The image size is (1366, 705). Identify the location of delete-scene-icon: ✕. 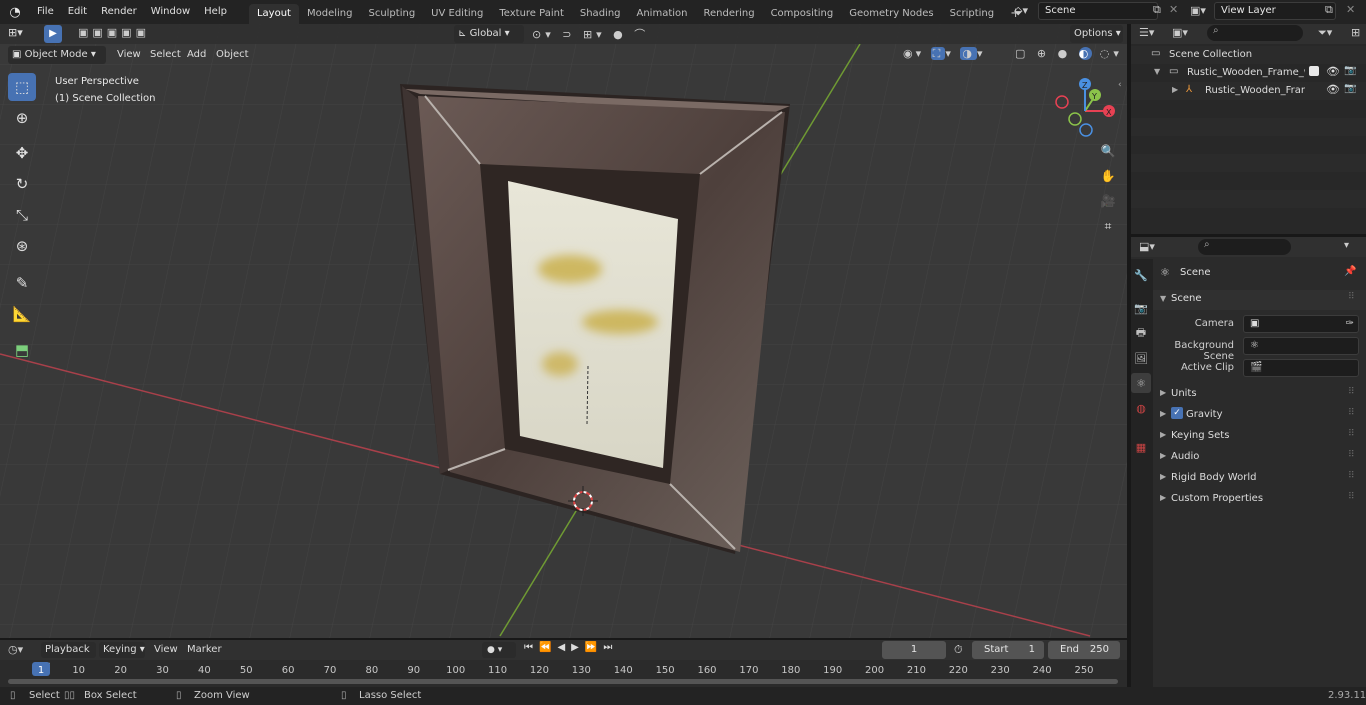
(1173, 9).